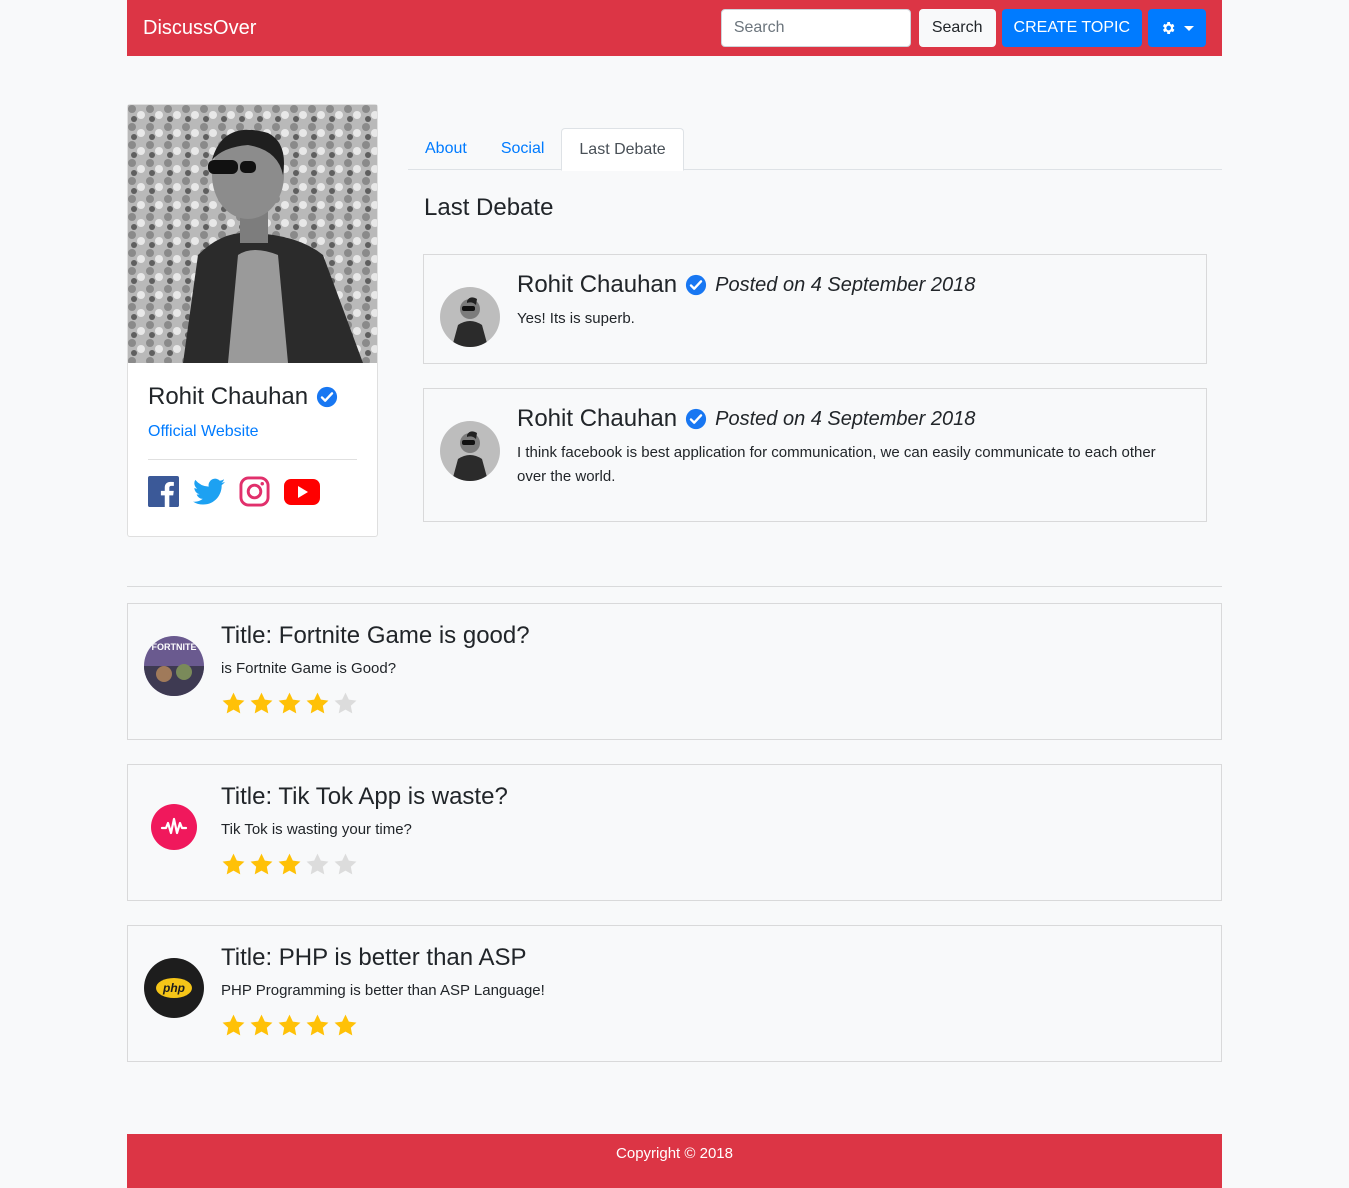 This screenshot has width=1349, height=1188. What do you see at coordinates (1189, 28) in the screenshot?
I see `chevron-down-icon` at bounding box center [1189, 28].